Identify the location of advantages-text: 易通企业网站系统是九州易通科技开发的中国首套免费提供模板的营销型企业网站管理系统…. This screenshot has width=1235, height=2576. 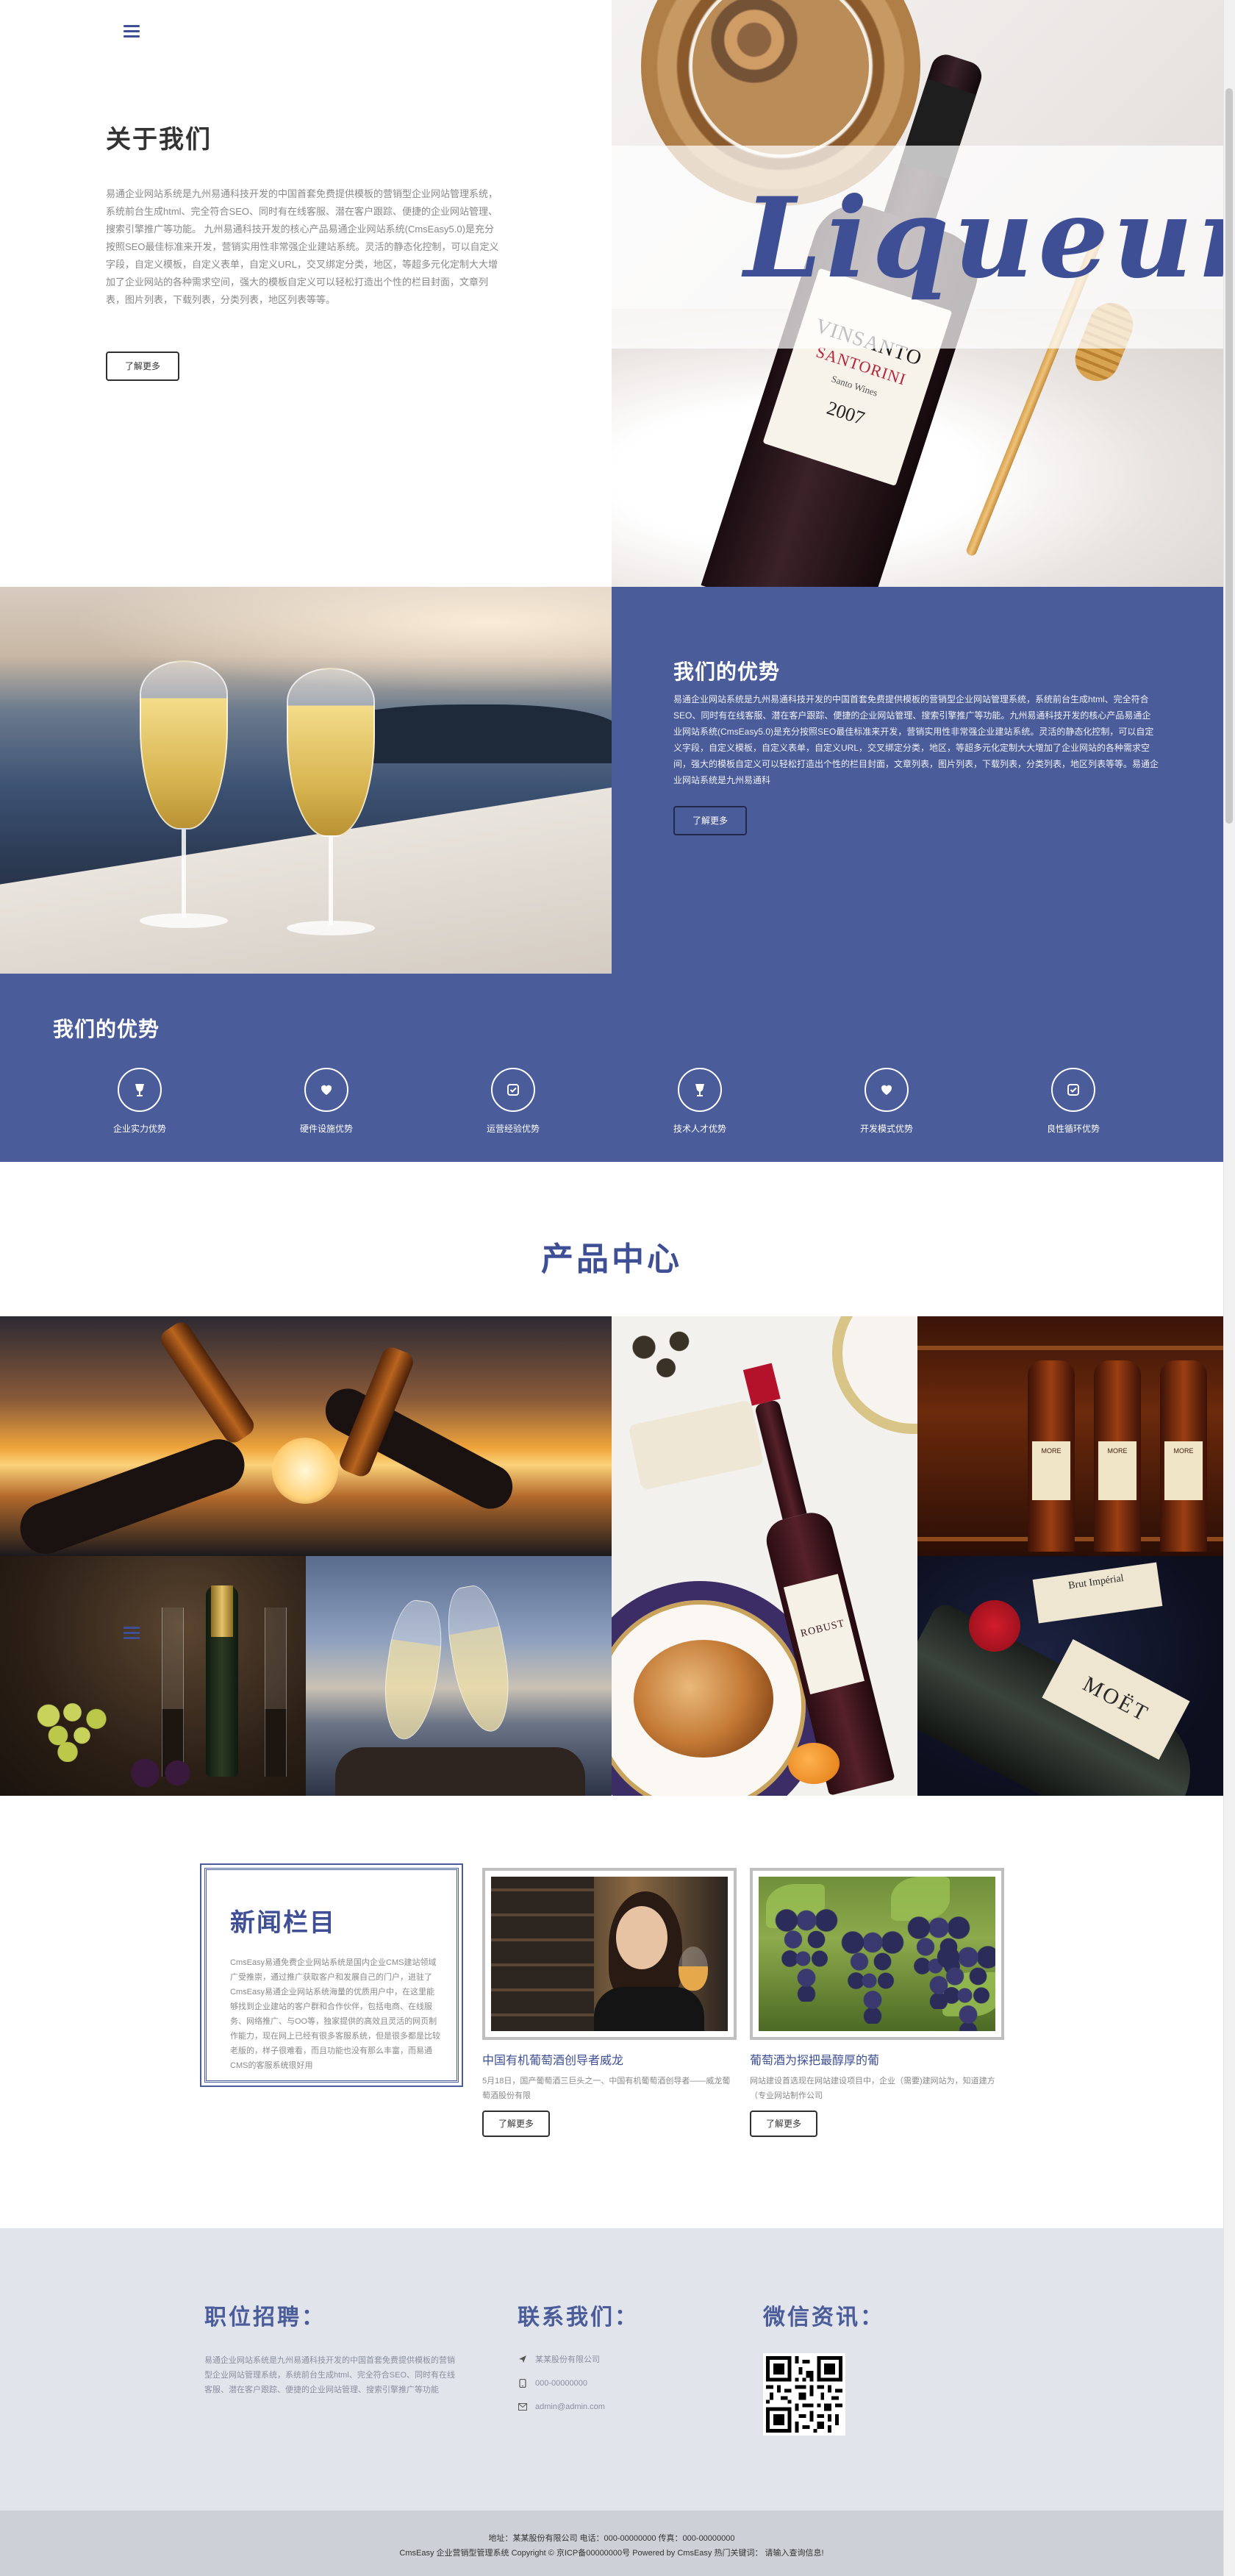
(916, 739).